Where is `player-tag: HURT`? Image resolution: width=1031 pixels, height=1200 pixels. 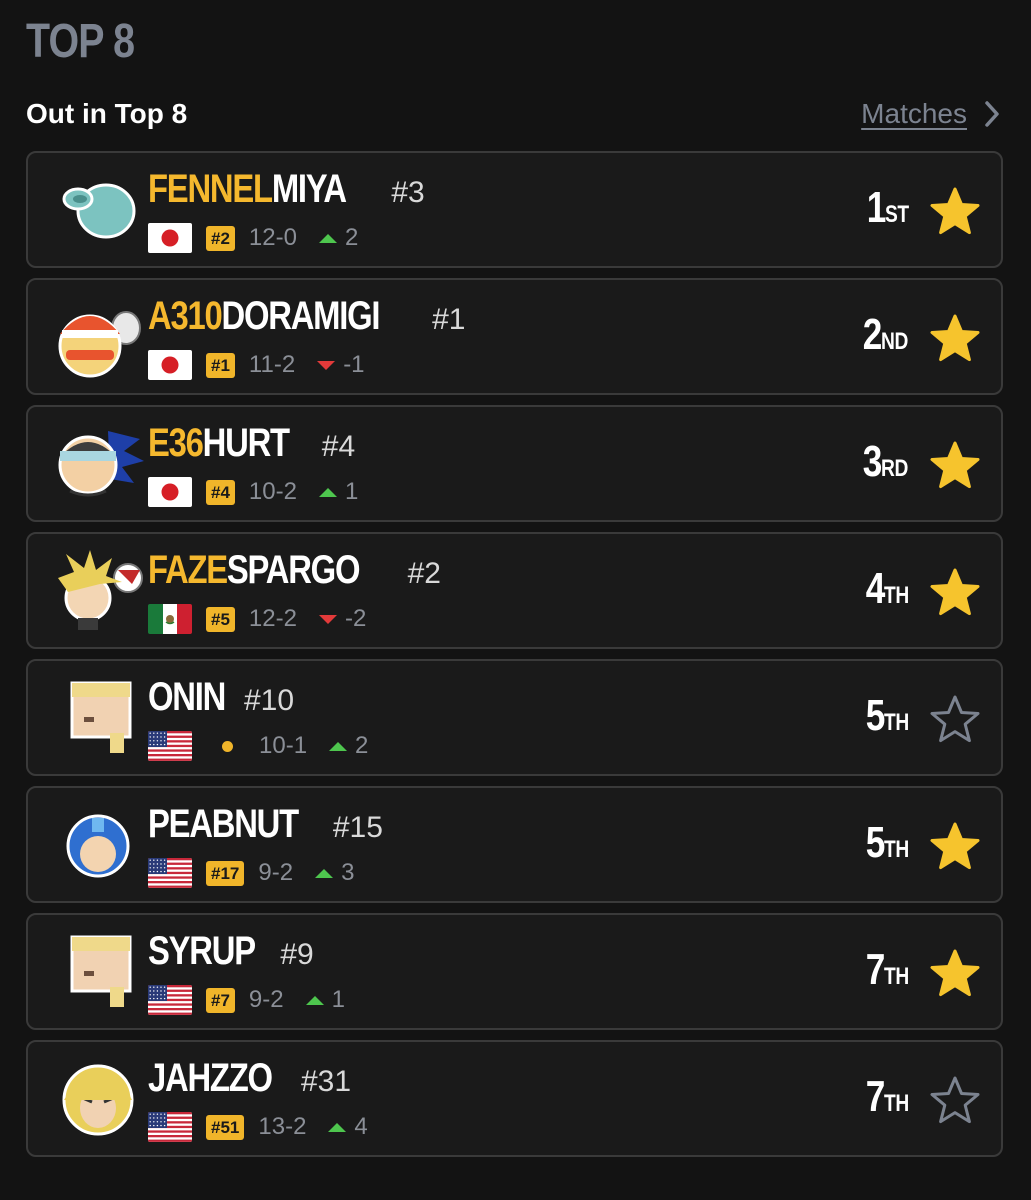 player-tag: HURT is located at coordinates (246, 443).